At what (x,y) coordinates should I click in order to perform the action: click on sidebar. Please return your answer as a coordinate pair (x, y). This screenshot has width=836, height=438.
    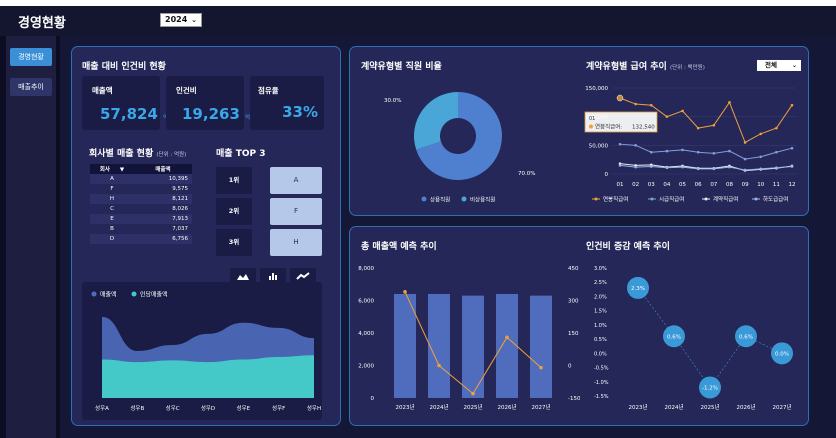
    Looking at the image, I should click on (31, 237).